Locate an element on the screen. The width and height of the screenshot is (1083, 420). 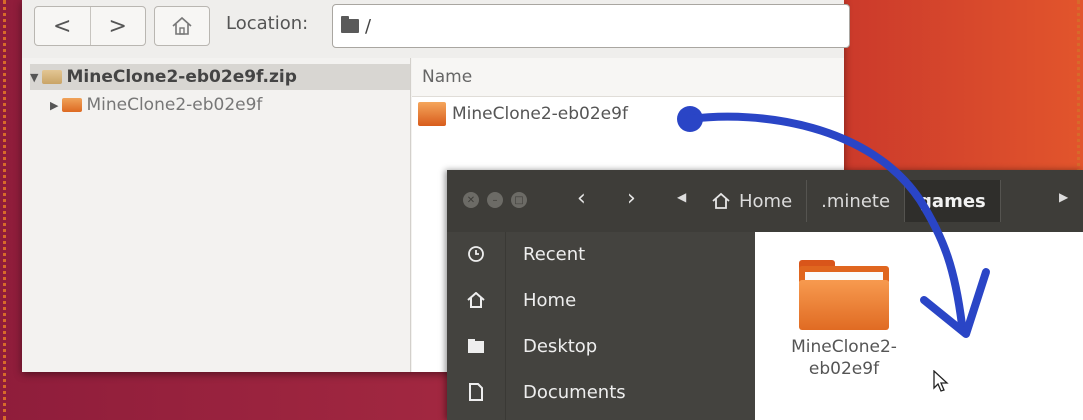
breadcrumb: Home .minete games is located at coordinates (849, 201).